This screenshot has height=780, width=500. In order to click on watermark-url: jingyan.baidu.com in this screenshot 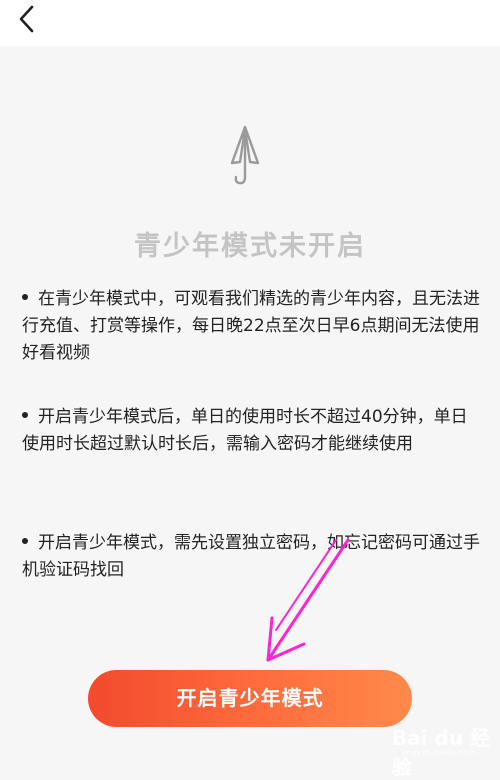, I will do `click(439, 752)`.